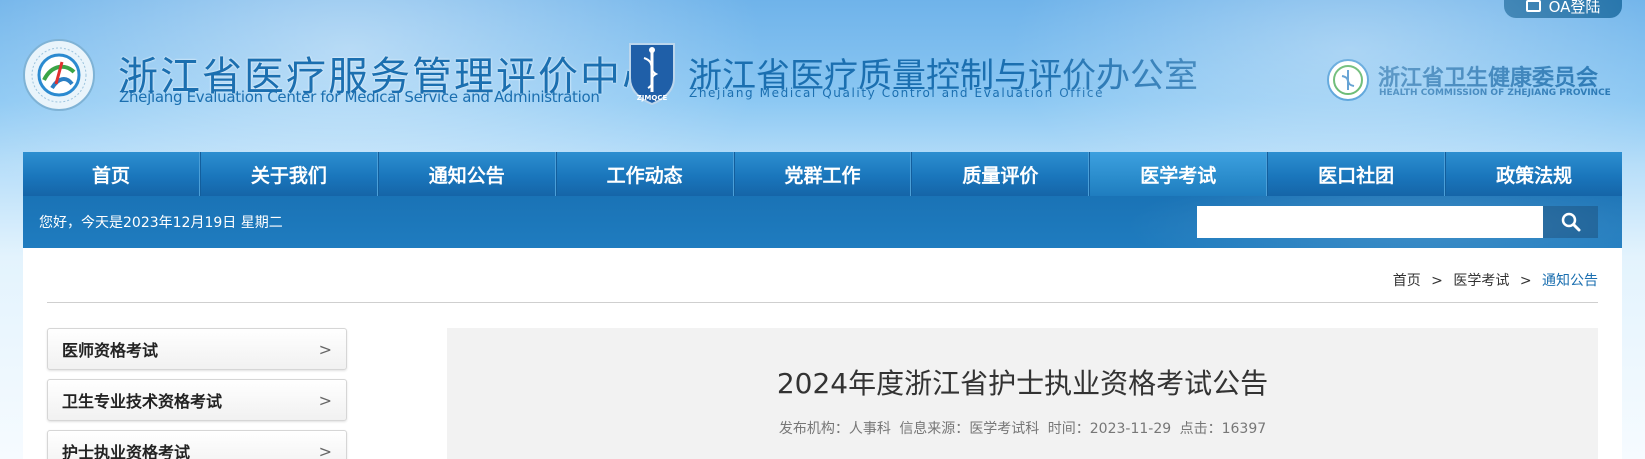  Describe the element at coordinates (1348, 80) in the screenshot. I see `health-commission-logo` at that location.